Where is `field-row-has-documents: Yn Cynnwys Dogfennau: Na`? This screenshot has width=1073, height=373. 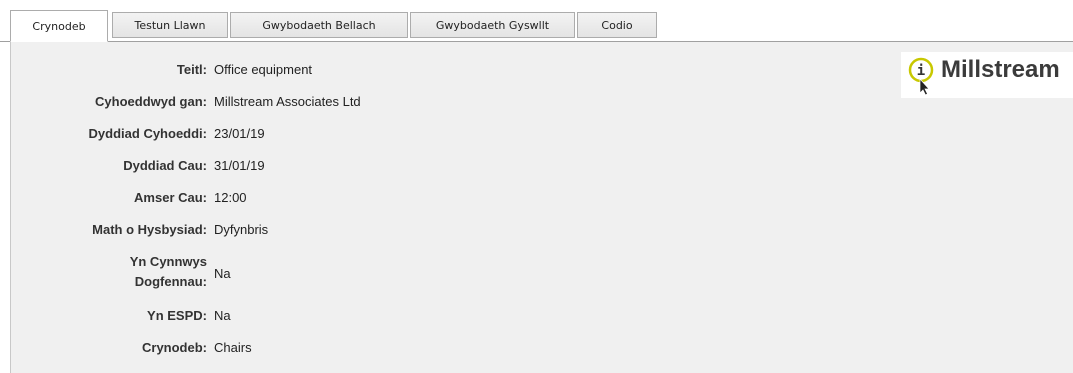 field-row-has-documents: Yn Cynnwys Dogfennau: Na is located at coordinates (461, 272).